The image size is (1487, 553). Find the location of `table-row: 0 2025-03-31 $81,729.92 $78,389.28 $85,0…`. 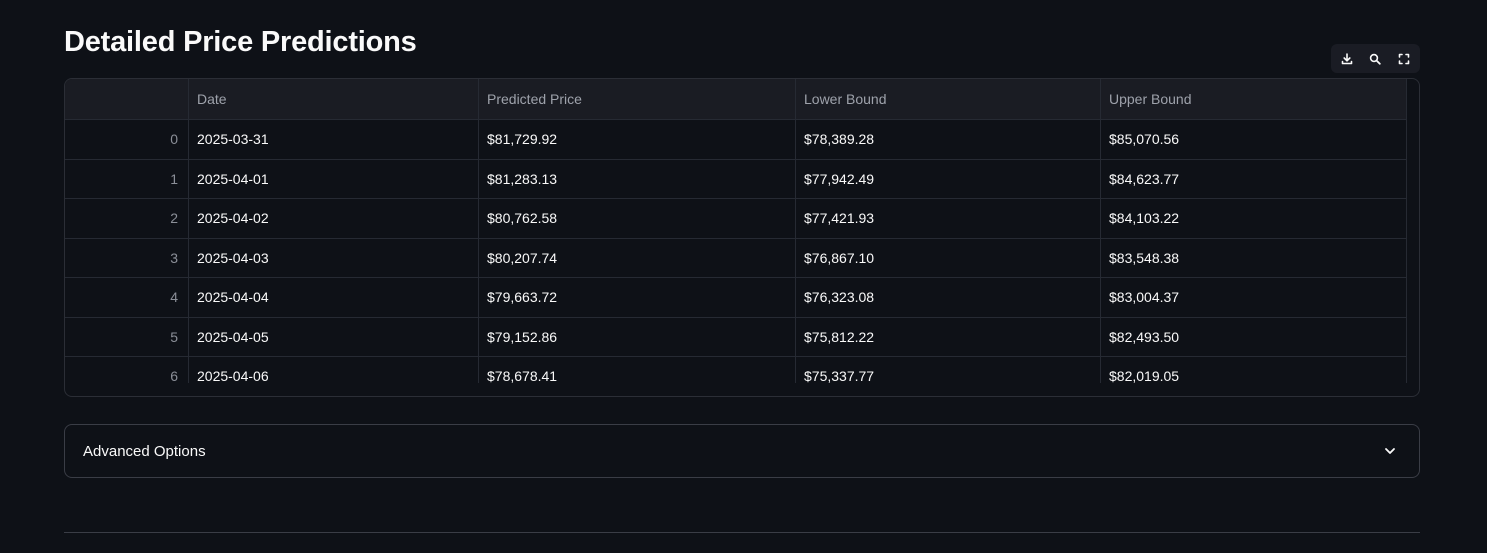

table-row: 0 2025-03-31 $81,729.92 $78,389.28 $85,0… is located at coordinates (736, 140).